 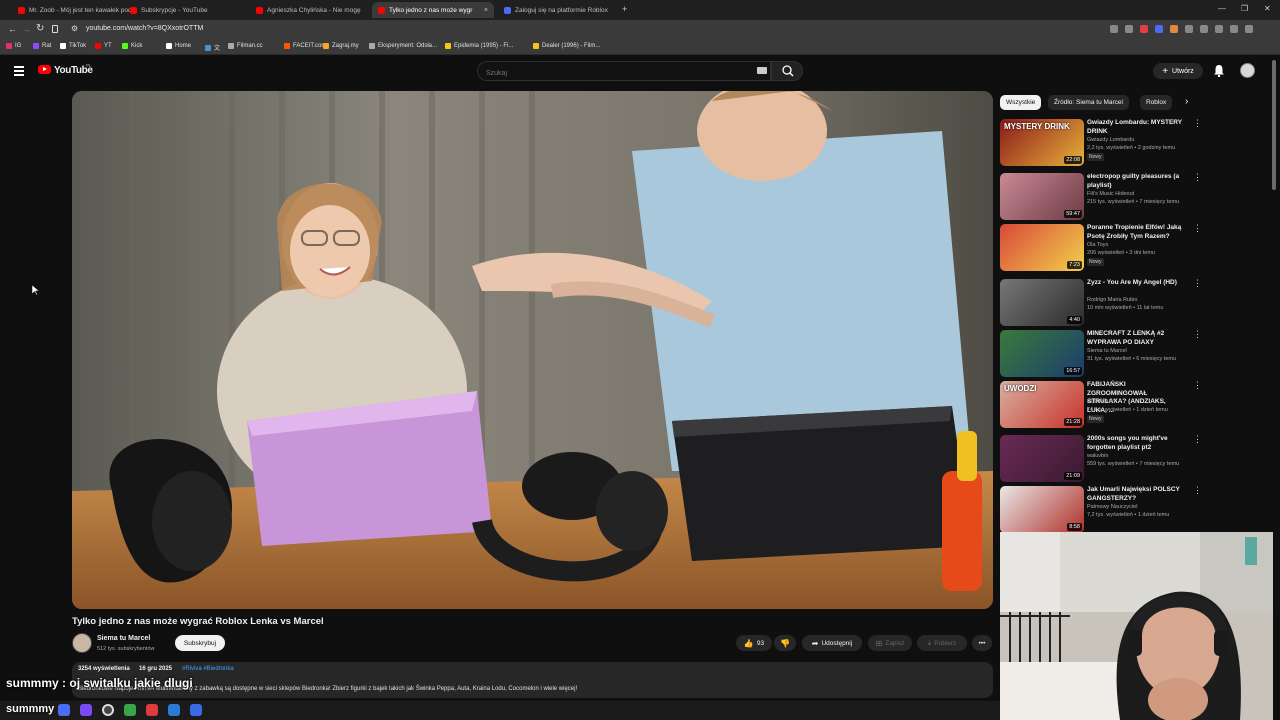 What do you see at coordinates (1222, 8) in the screenshot?
I see `minimize-button: —` at bounding box center [1222, 8].